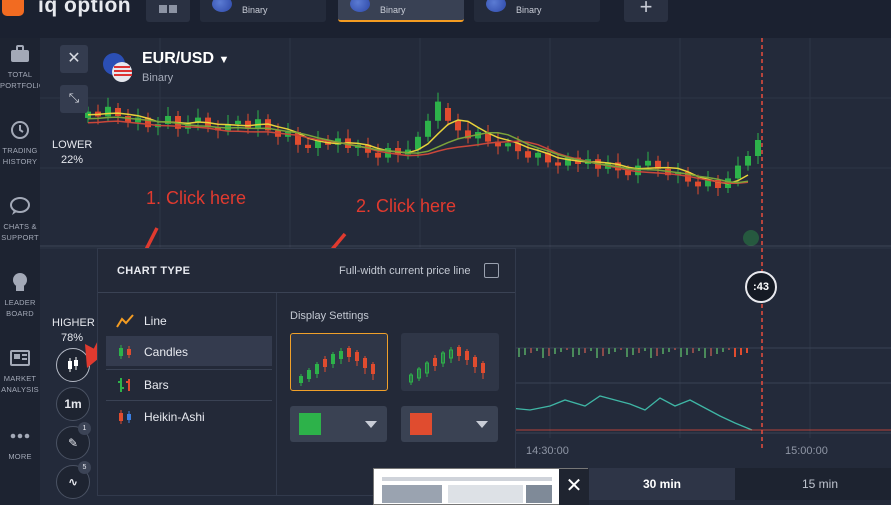  What do you see at coordinates (449, 424) in the screenshot?
I see `down-color-select` at bounding box center [449, 424].